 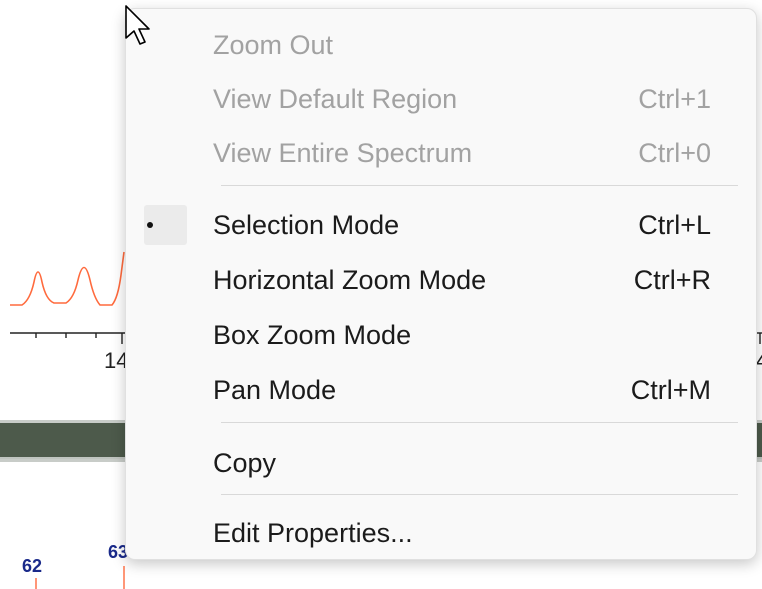 What do you see at coordinates (335, 98) in the screenshot?
I see `menu-item-label: View Default Region` at bounding box center [335, 98].